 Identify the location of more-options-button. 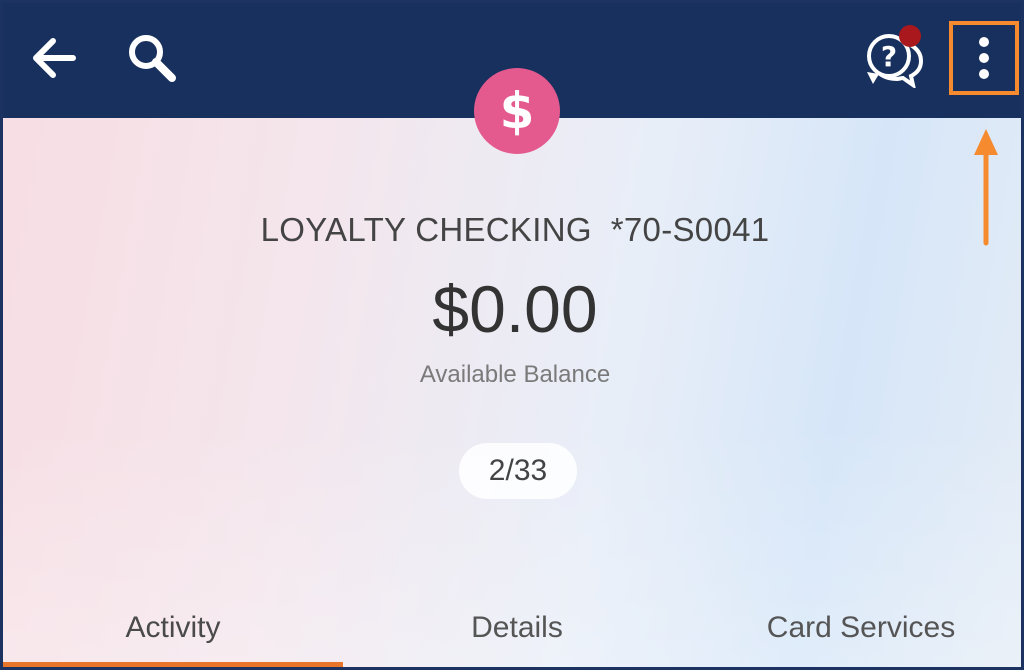
(984, 58).